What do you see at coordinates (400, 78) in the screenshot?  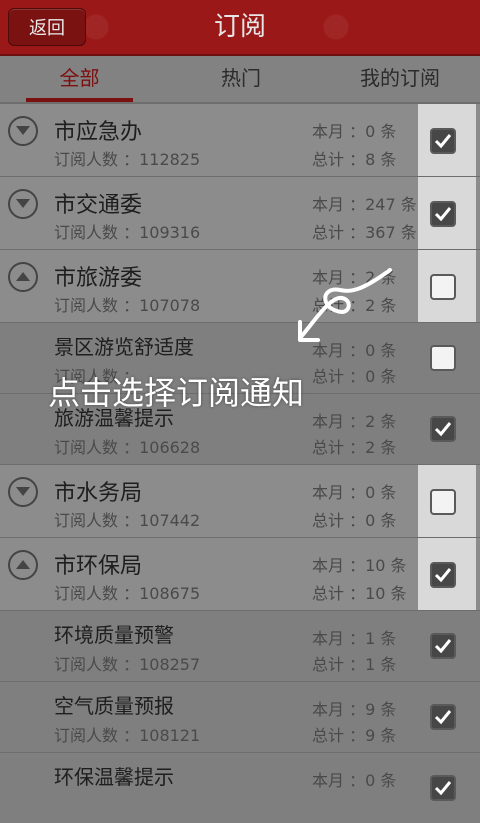 I see `tab-my-subscriptions: 我的订阅` at bounding box center [400, 78].